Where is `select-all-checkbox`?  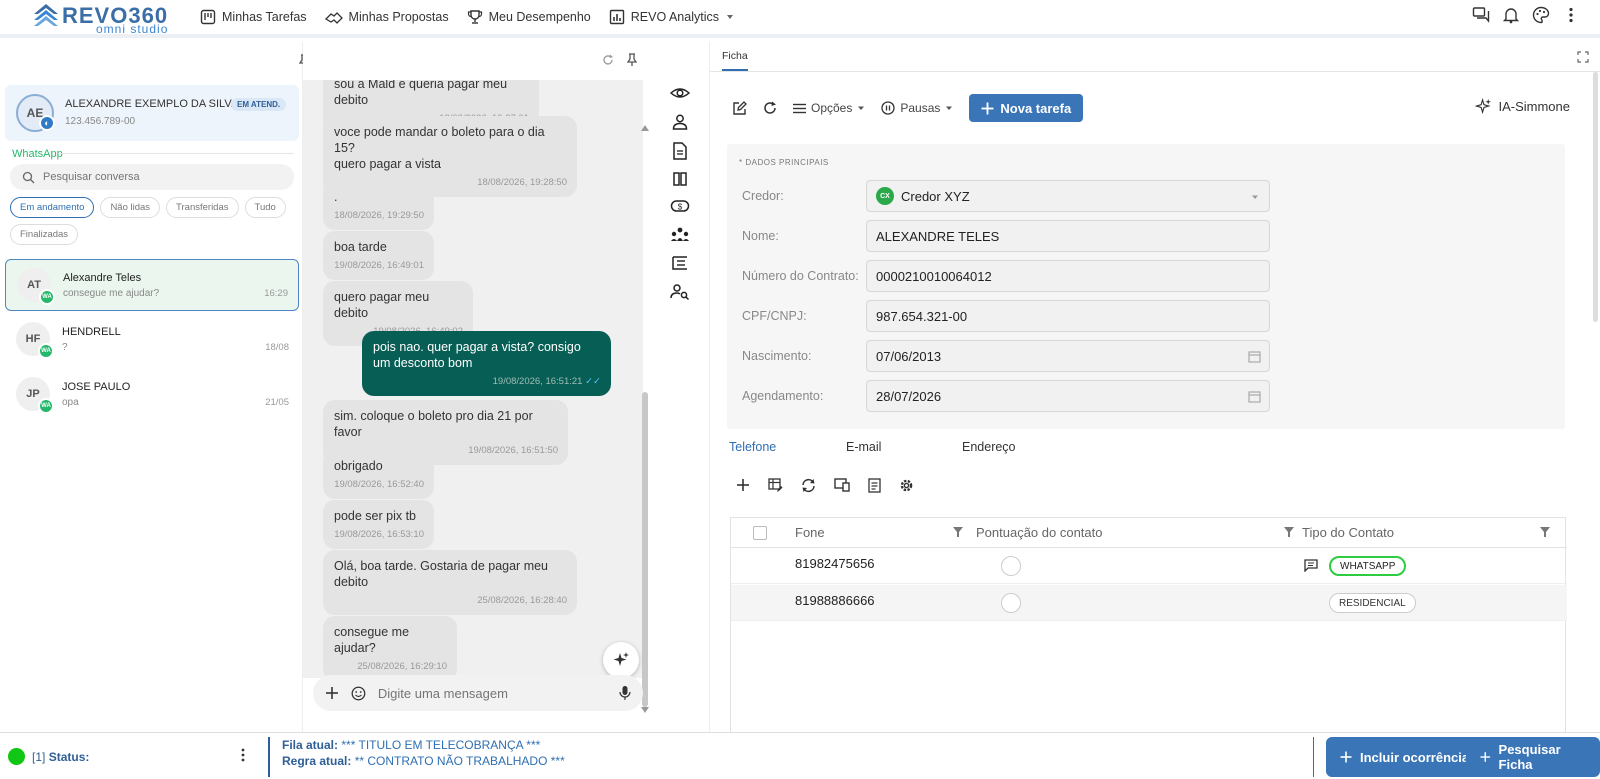 select-all-checkbox is located at coordinates (760, 533).